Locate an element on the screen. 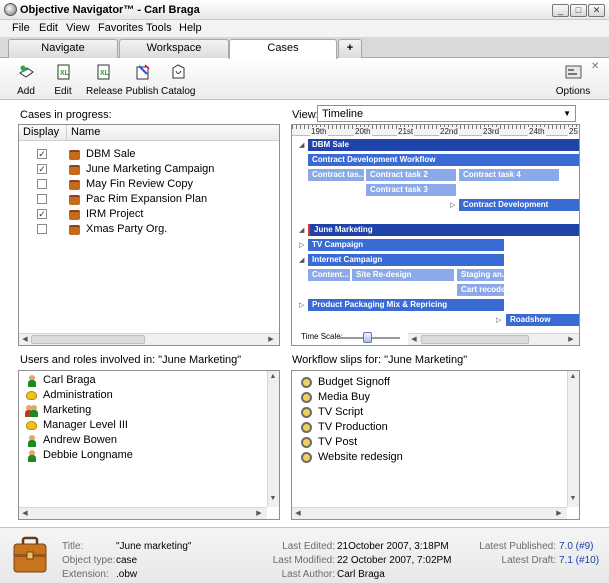 The height and width of the screenshot is (583, 609). menu-edit: Edit is located at coordinates (48, 28).